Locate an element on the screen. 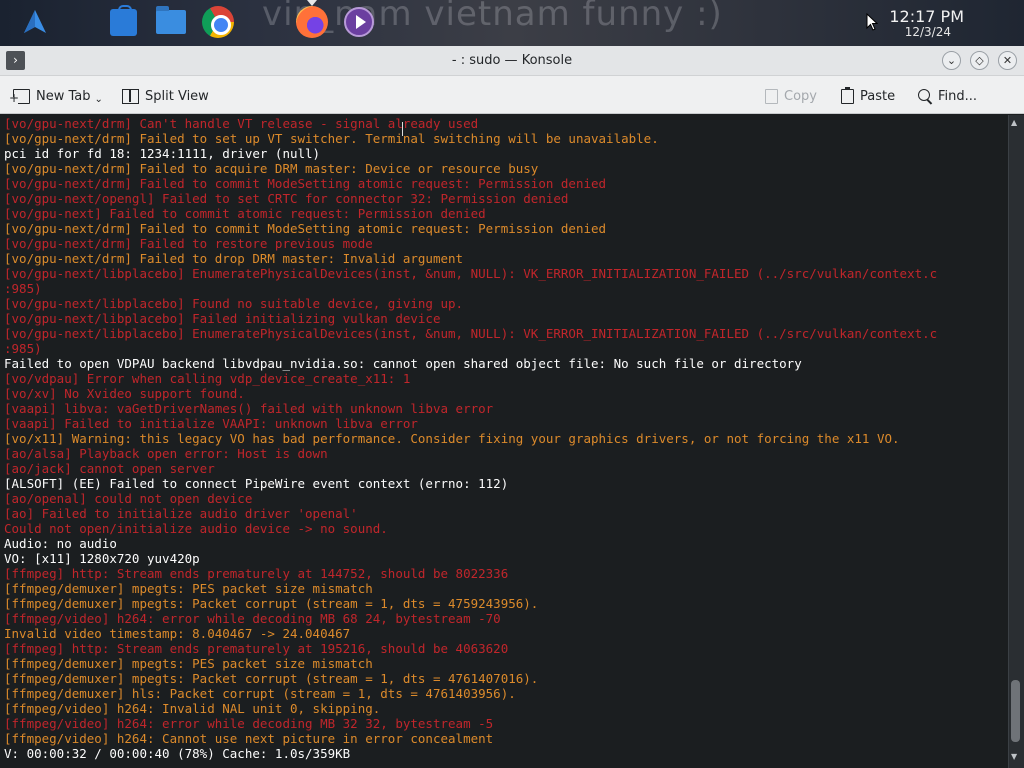 This screenshot has height=768, width=1024. file-manager-icon is located at coordinates (171, 20).